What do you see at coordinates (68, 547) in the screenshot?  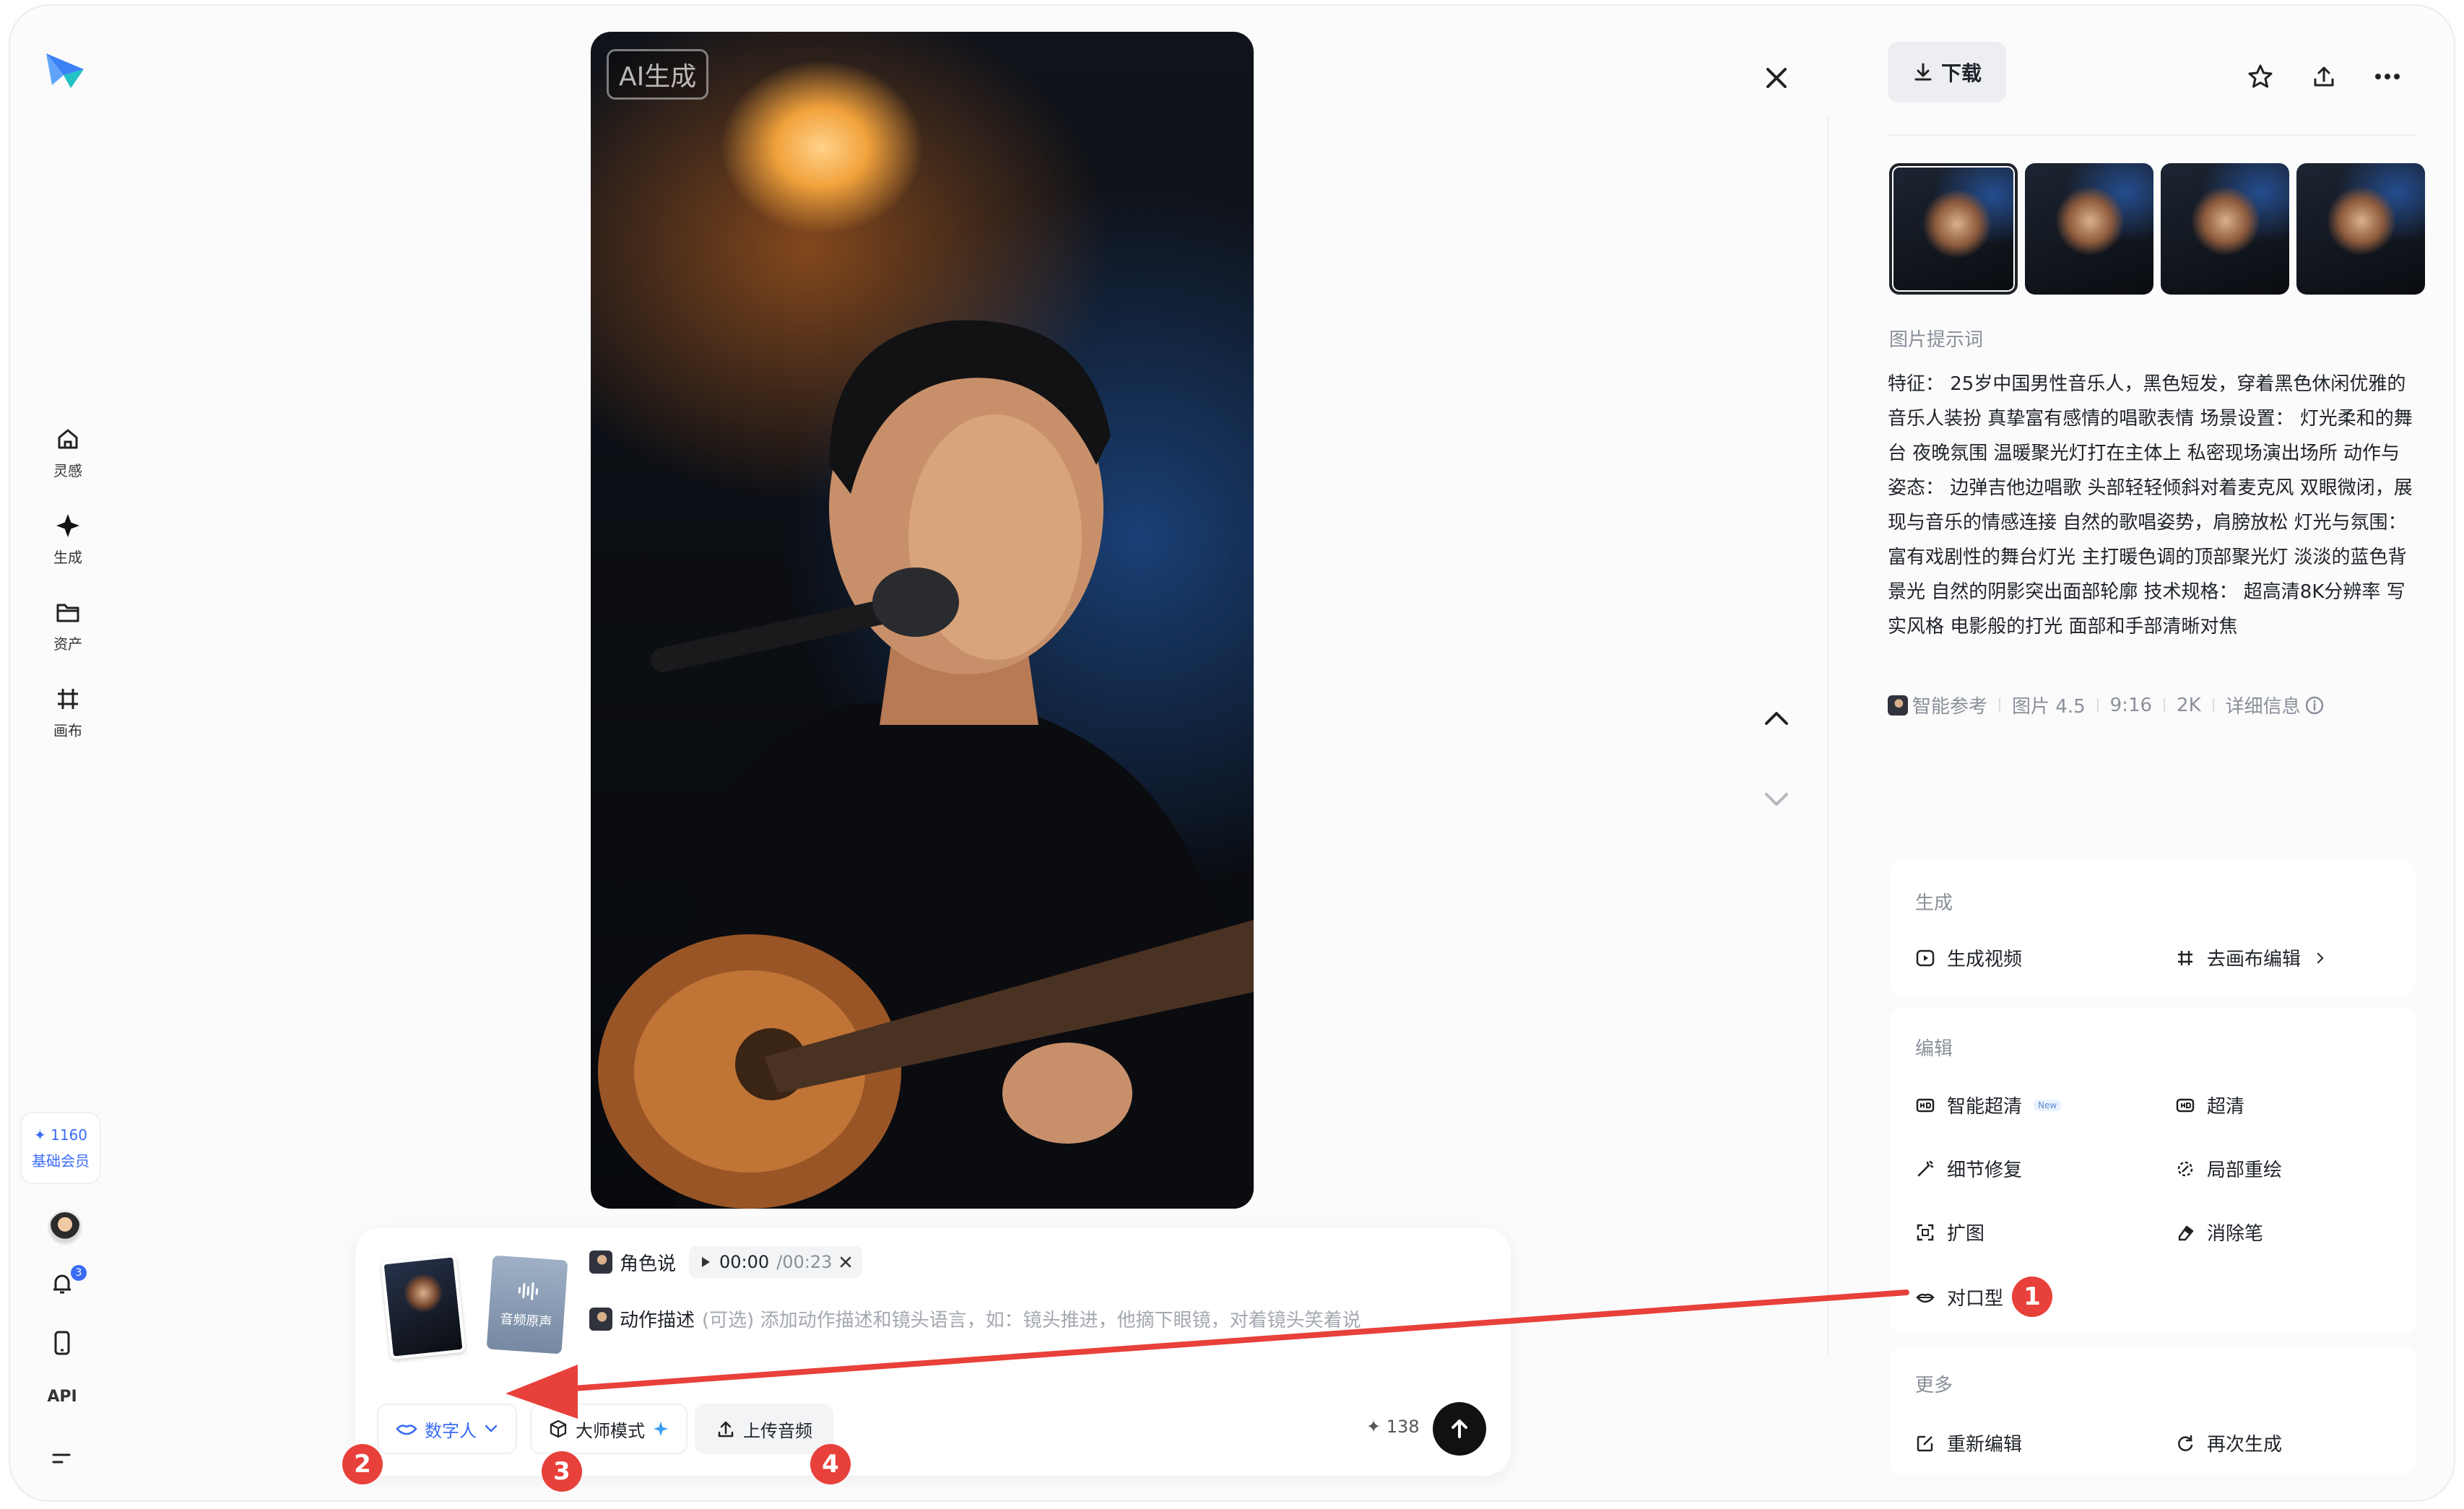 I see `nav-generate: 生成` at bounding box center [68, 547].